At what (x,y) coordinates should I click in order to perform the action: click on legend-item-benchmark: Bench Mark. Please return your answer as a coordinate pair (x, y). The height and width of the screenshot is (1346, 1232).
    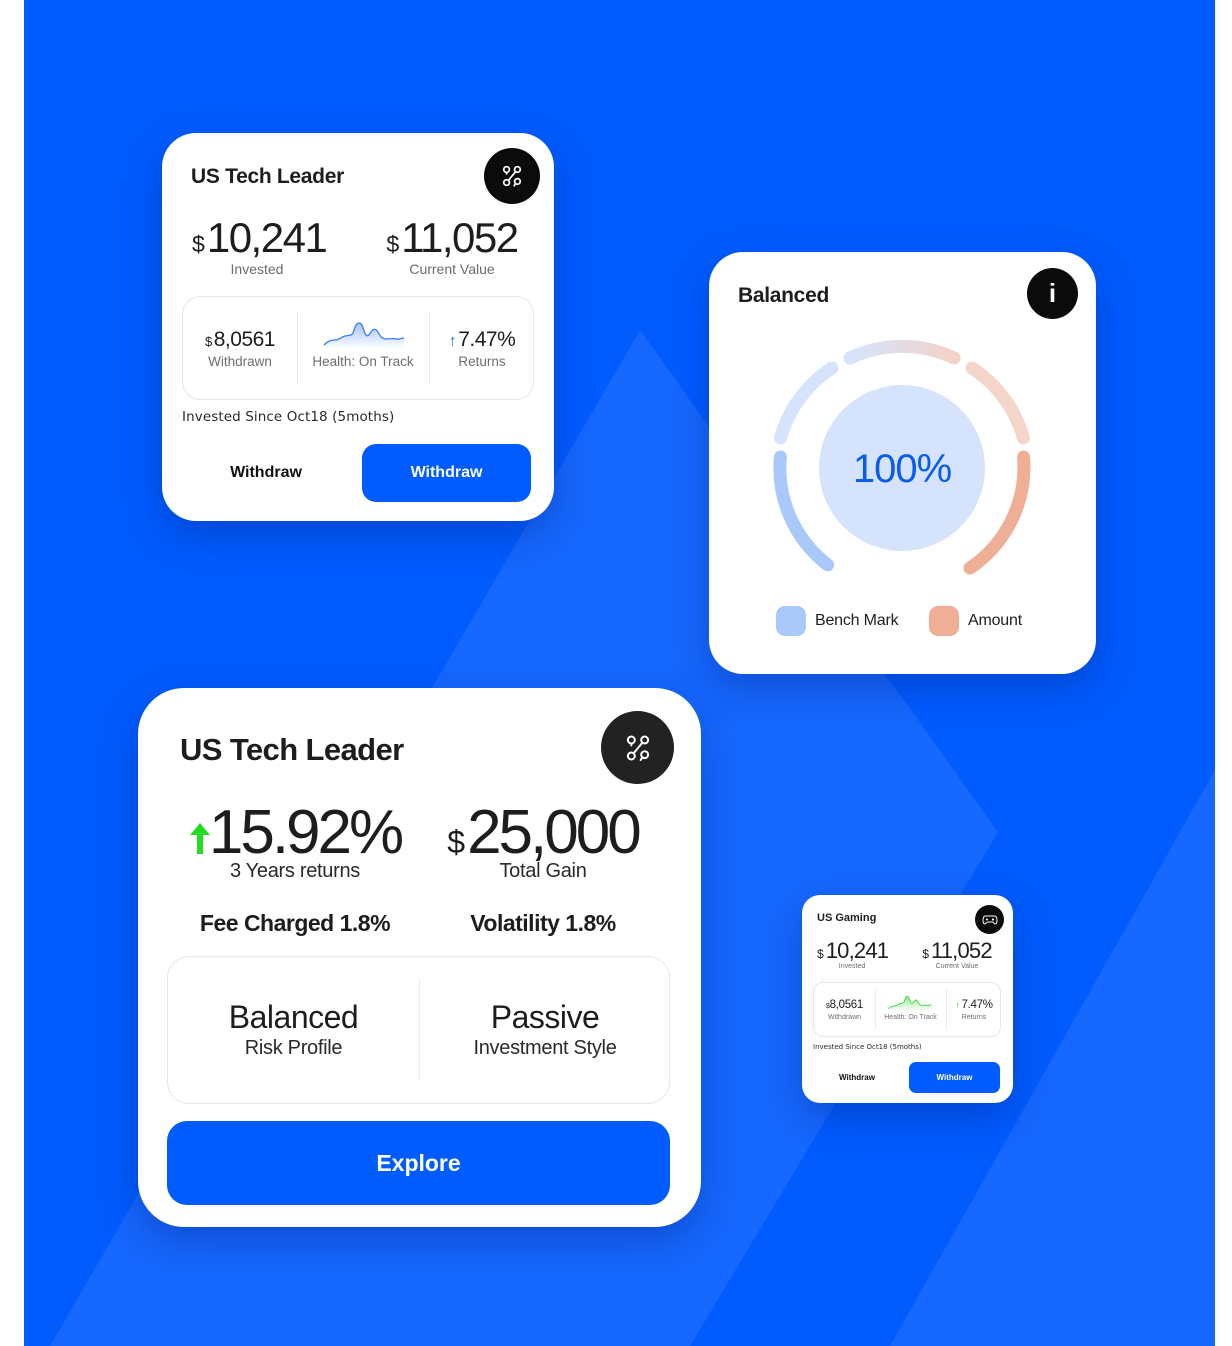
    Looking at the image, I should click on (837, 621).